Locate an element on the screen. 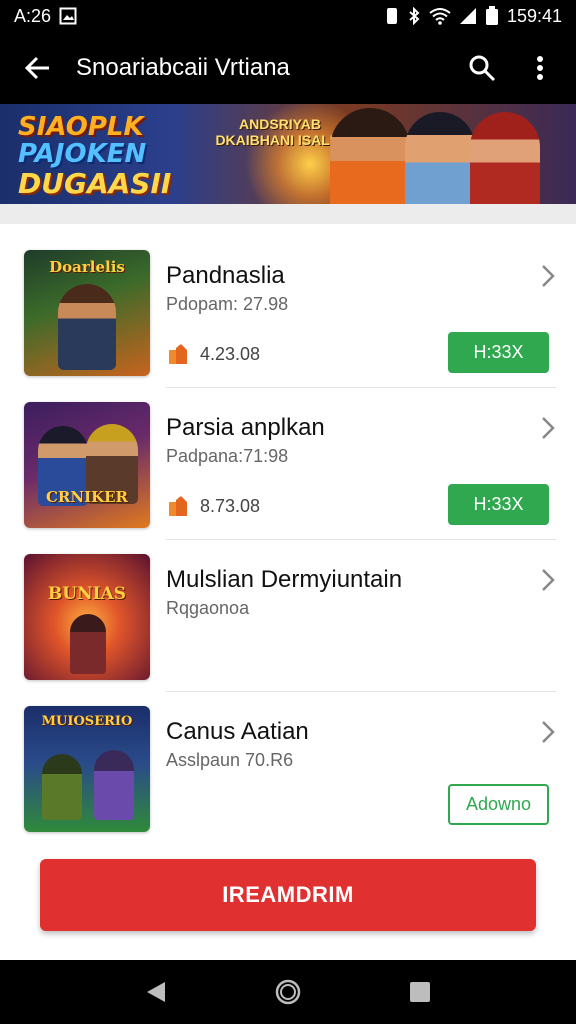  game-thumbnail: CRNIKER is located at coordinates (87, 465).